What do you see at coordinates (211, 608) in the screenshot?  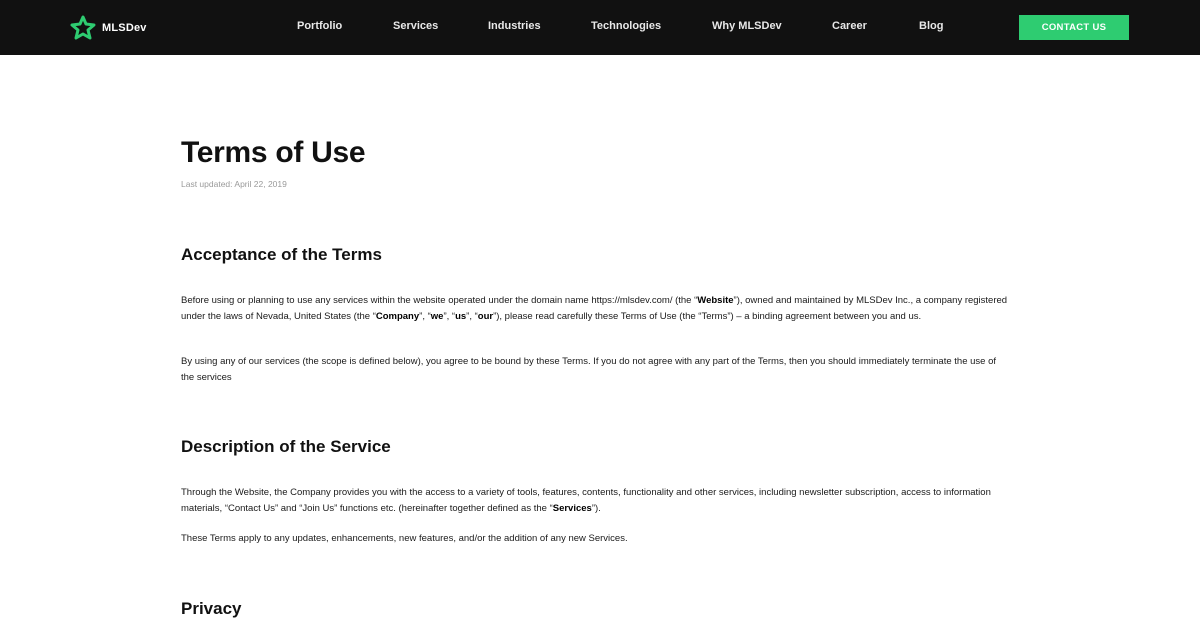 I see `section-heading-privacy: Privacy` at bounding box center [211, 608].